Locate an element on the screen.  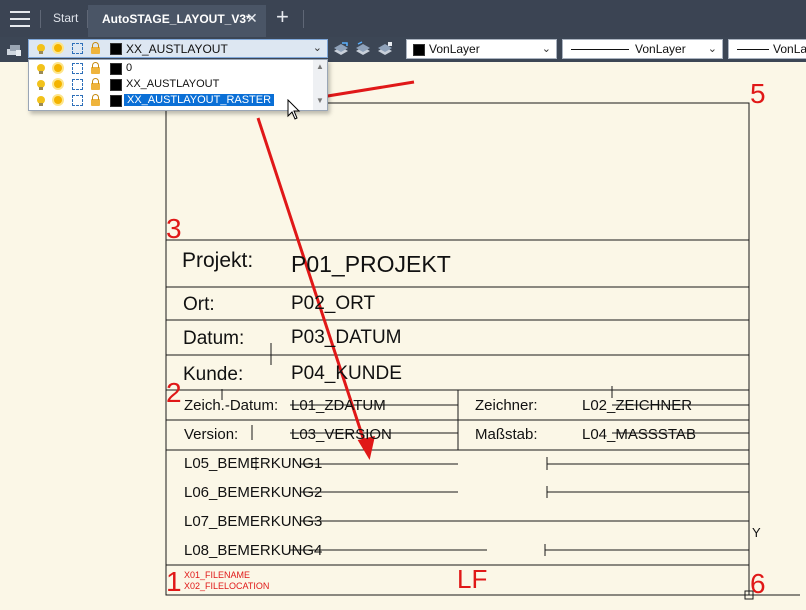
label-datum: Datum: is located at coordinates (214, 338).